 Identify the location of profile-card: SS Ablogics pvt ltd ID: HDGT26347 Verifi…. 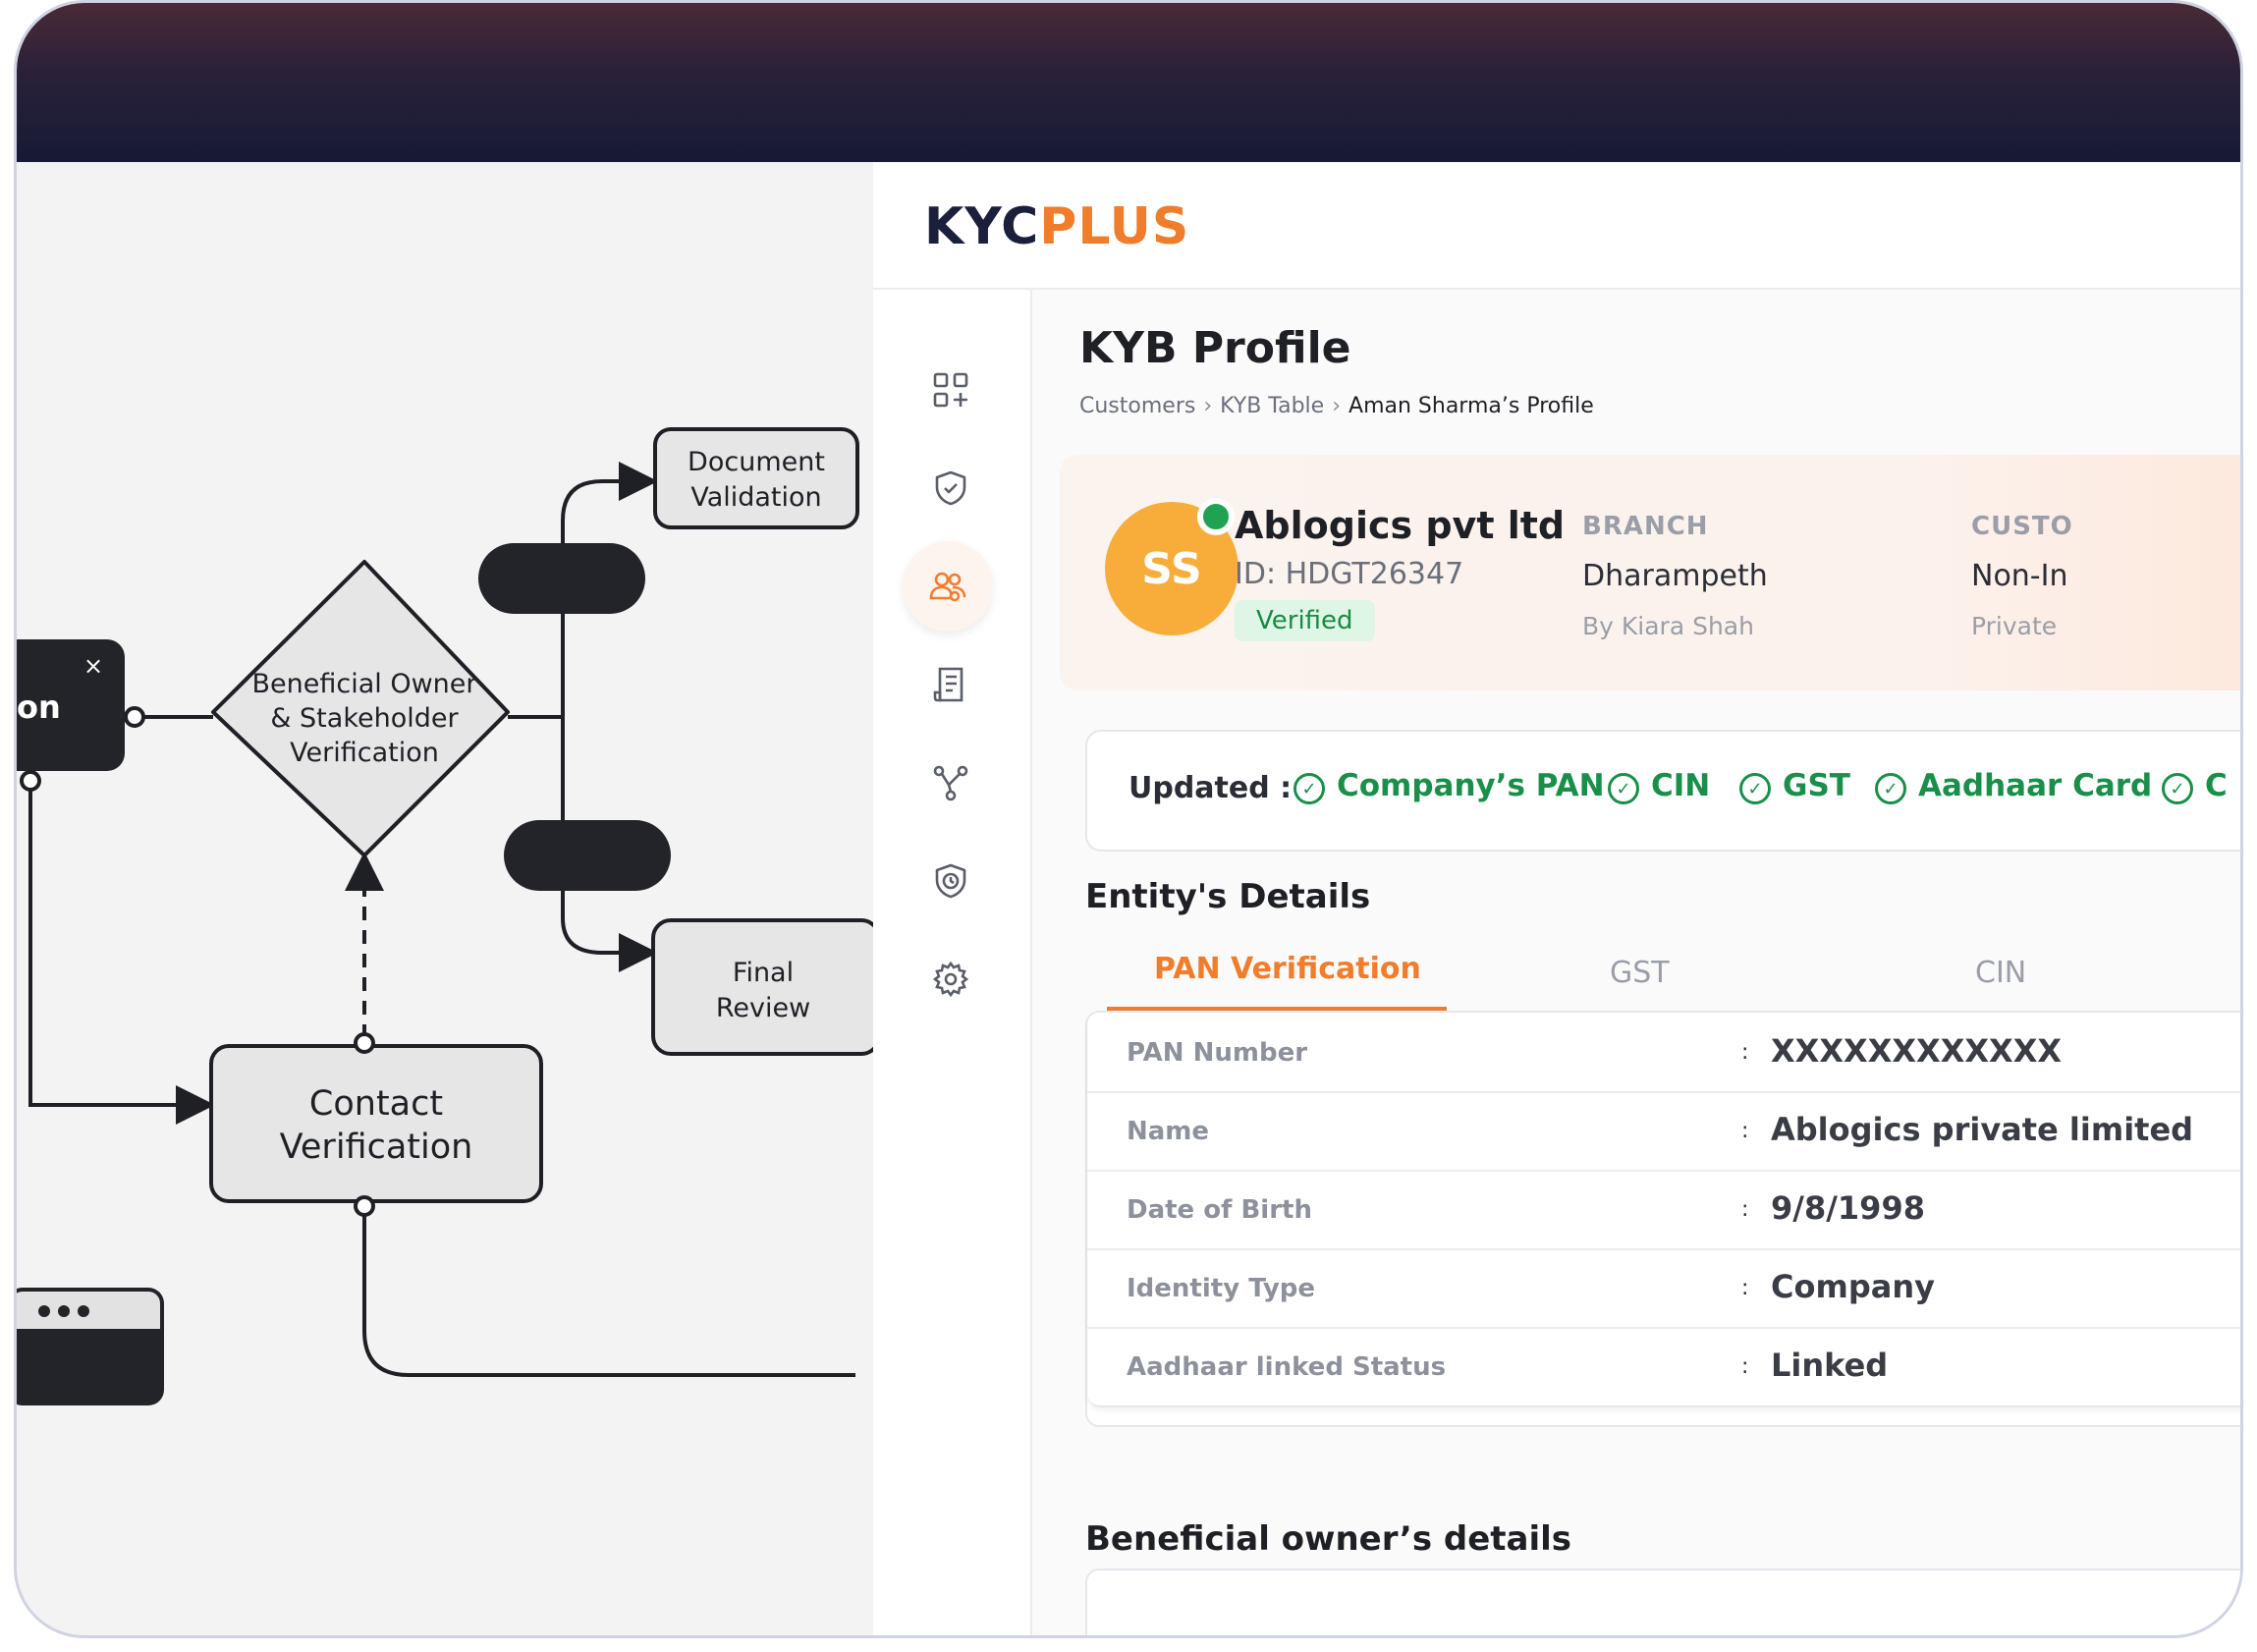
(1650, 572).